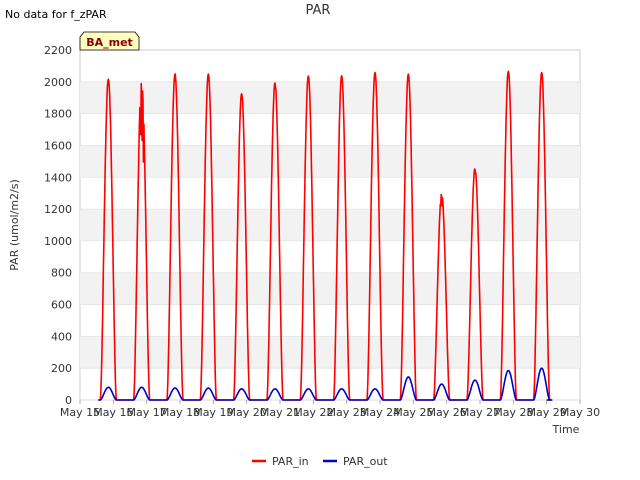  What do you see at coordinates (58, 114) in the screenshot?
I see `y-tick-label: 1800` at bounding box center [58, 114].